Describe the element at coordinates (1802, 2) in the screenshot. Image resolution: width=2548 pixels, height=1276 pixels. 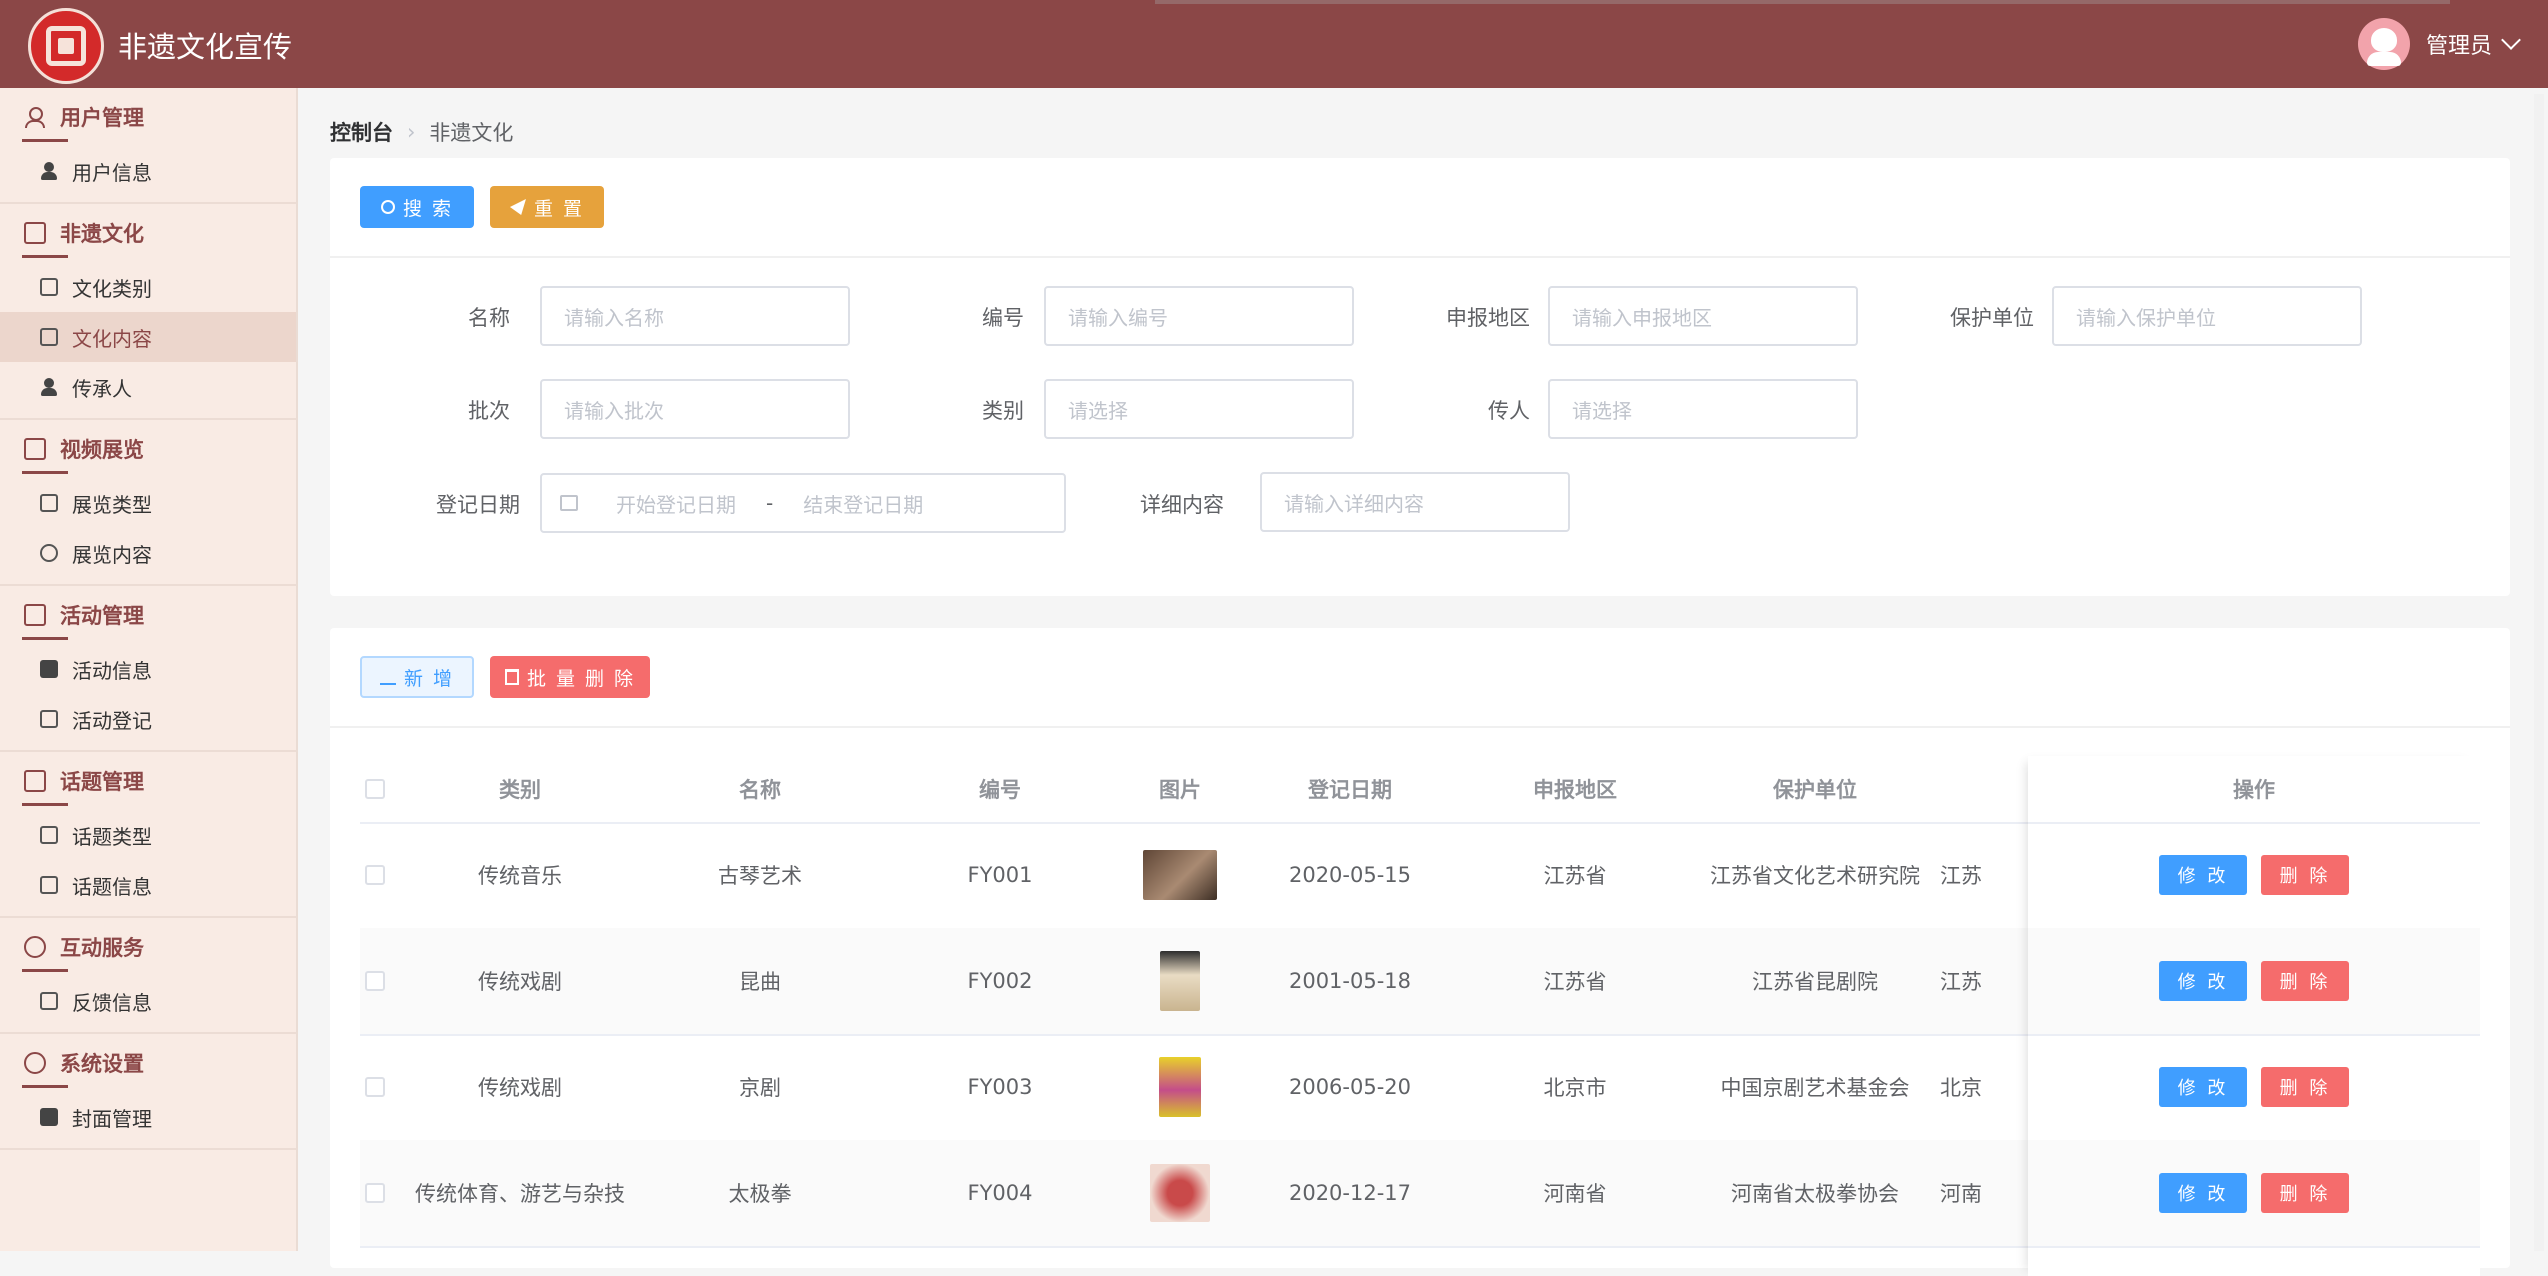
I see `top-strip` at that location.